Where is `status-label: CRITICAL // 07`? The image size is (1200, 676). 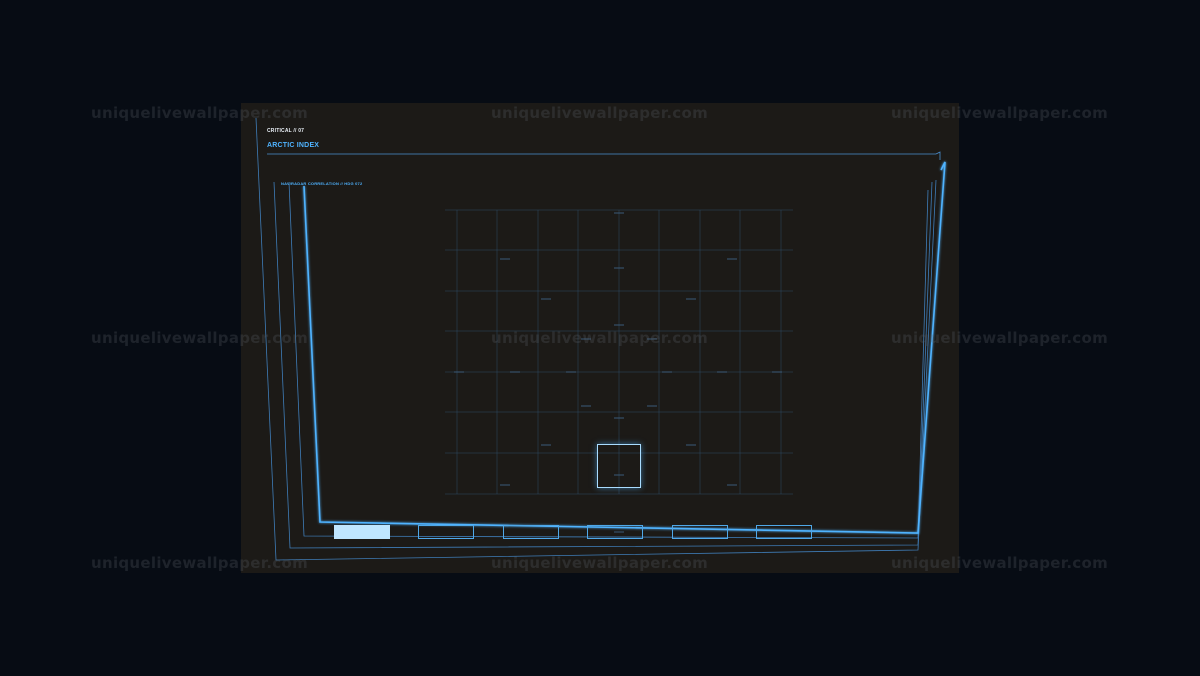
status-label: CRITICAL // 07 is located at coordinates (286, 131).